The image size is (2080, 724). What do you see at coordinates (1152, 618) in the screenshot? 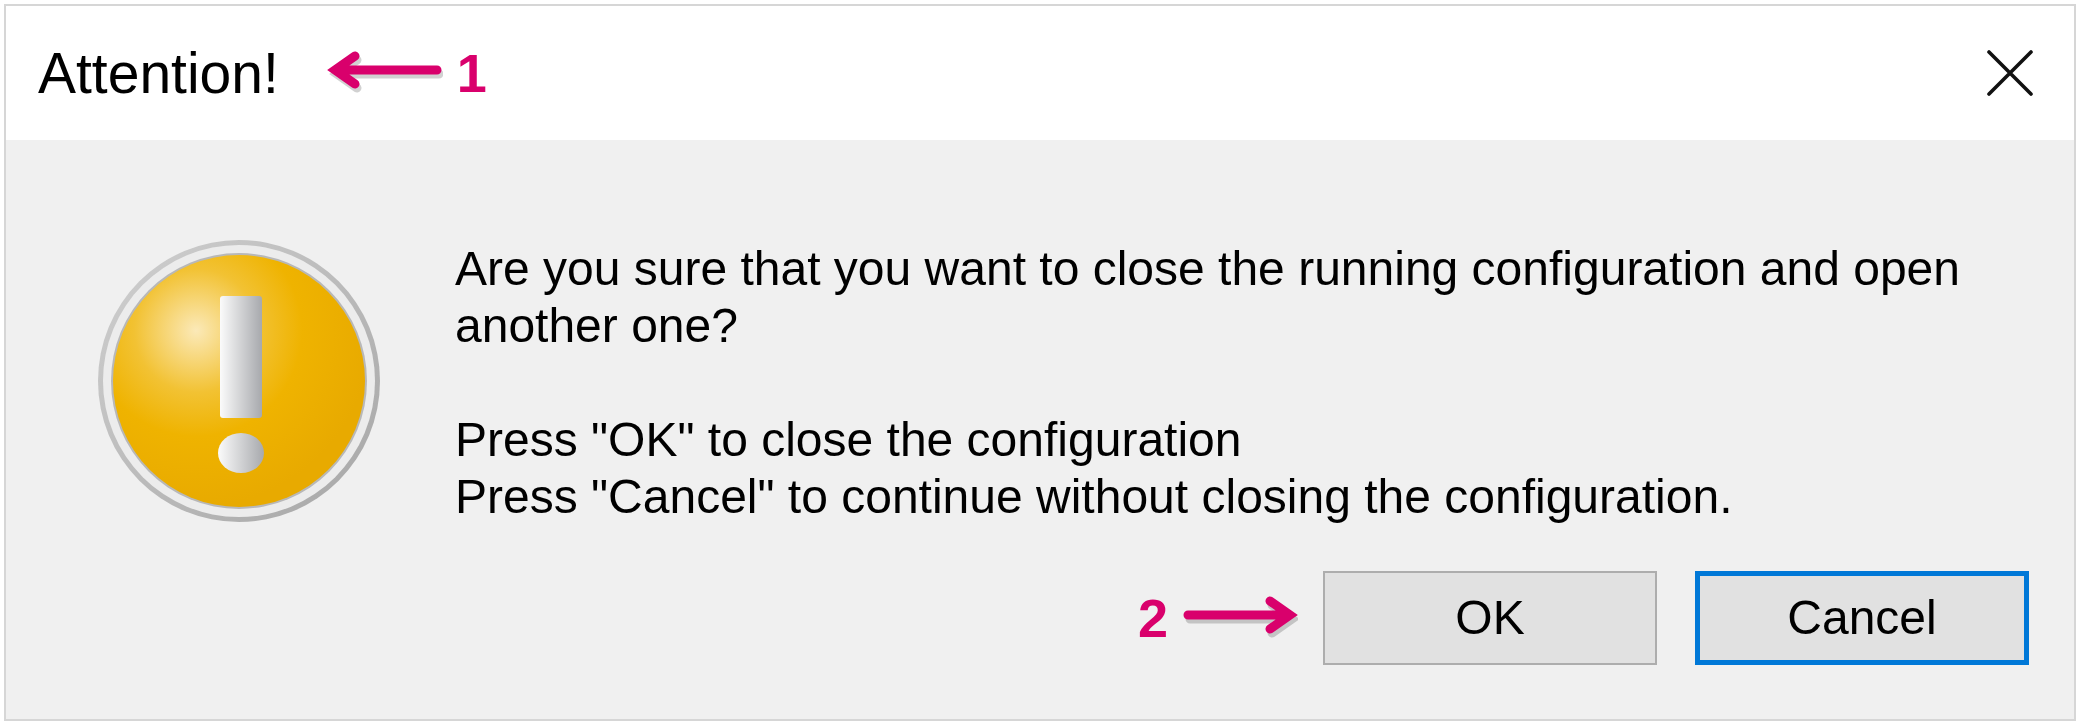
I see `callout-number: 2` at bounding box center [1152, 618].